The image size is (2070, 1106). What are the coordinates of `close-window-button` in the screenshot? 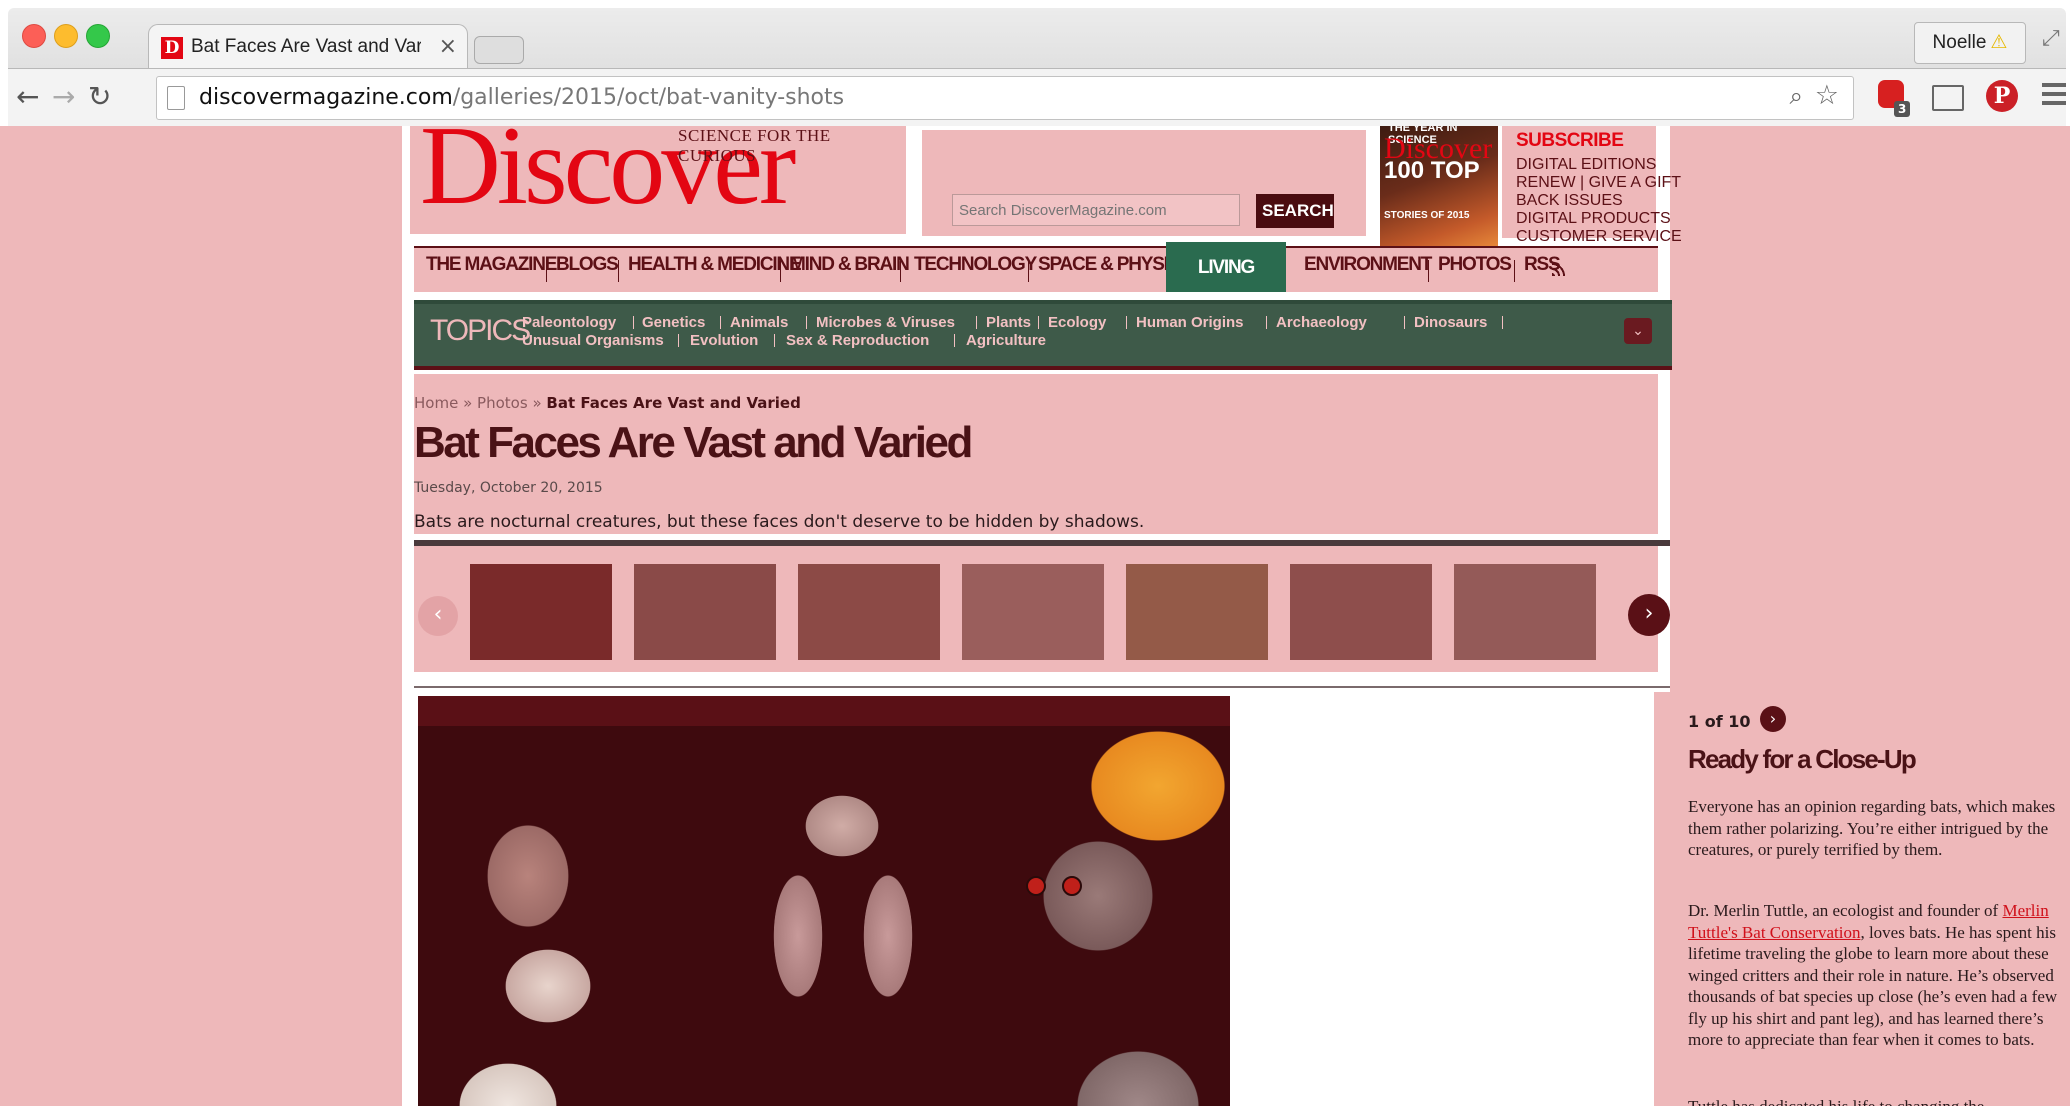 It's located at (34, 36).